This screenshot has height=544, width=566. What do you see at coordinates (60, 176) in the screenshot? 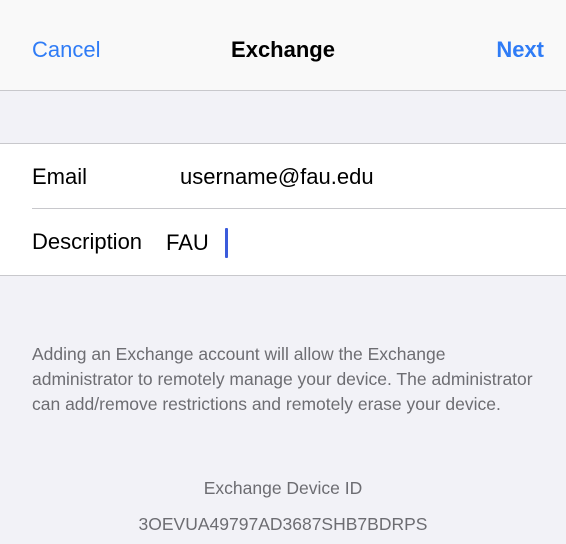
I see `email-label: Email` at bounding box center [60, 176].